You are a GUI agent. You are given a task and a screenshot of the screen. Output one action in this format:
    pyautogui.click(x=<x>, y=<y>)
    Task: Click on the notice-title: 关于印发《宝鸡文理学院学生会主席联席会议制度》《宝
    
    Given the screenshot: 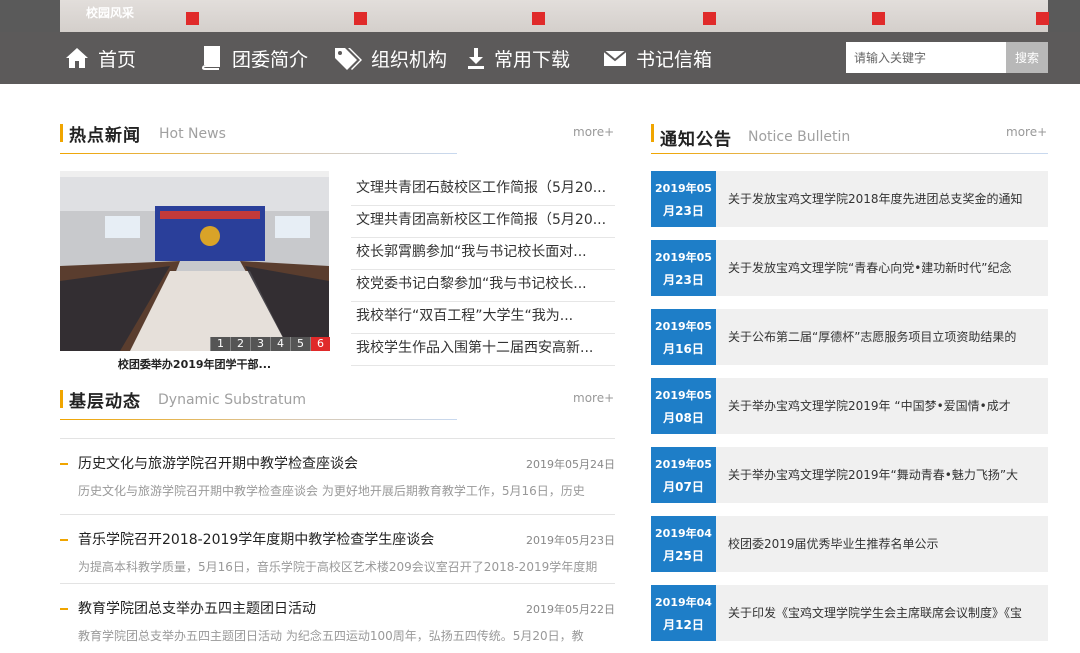 What is the action you would take?
    pyautogui.click(x=887, y=612)
    